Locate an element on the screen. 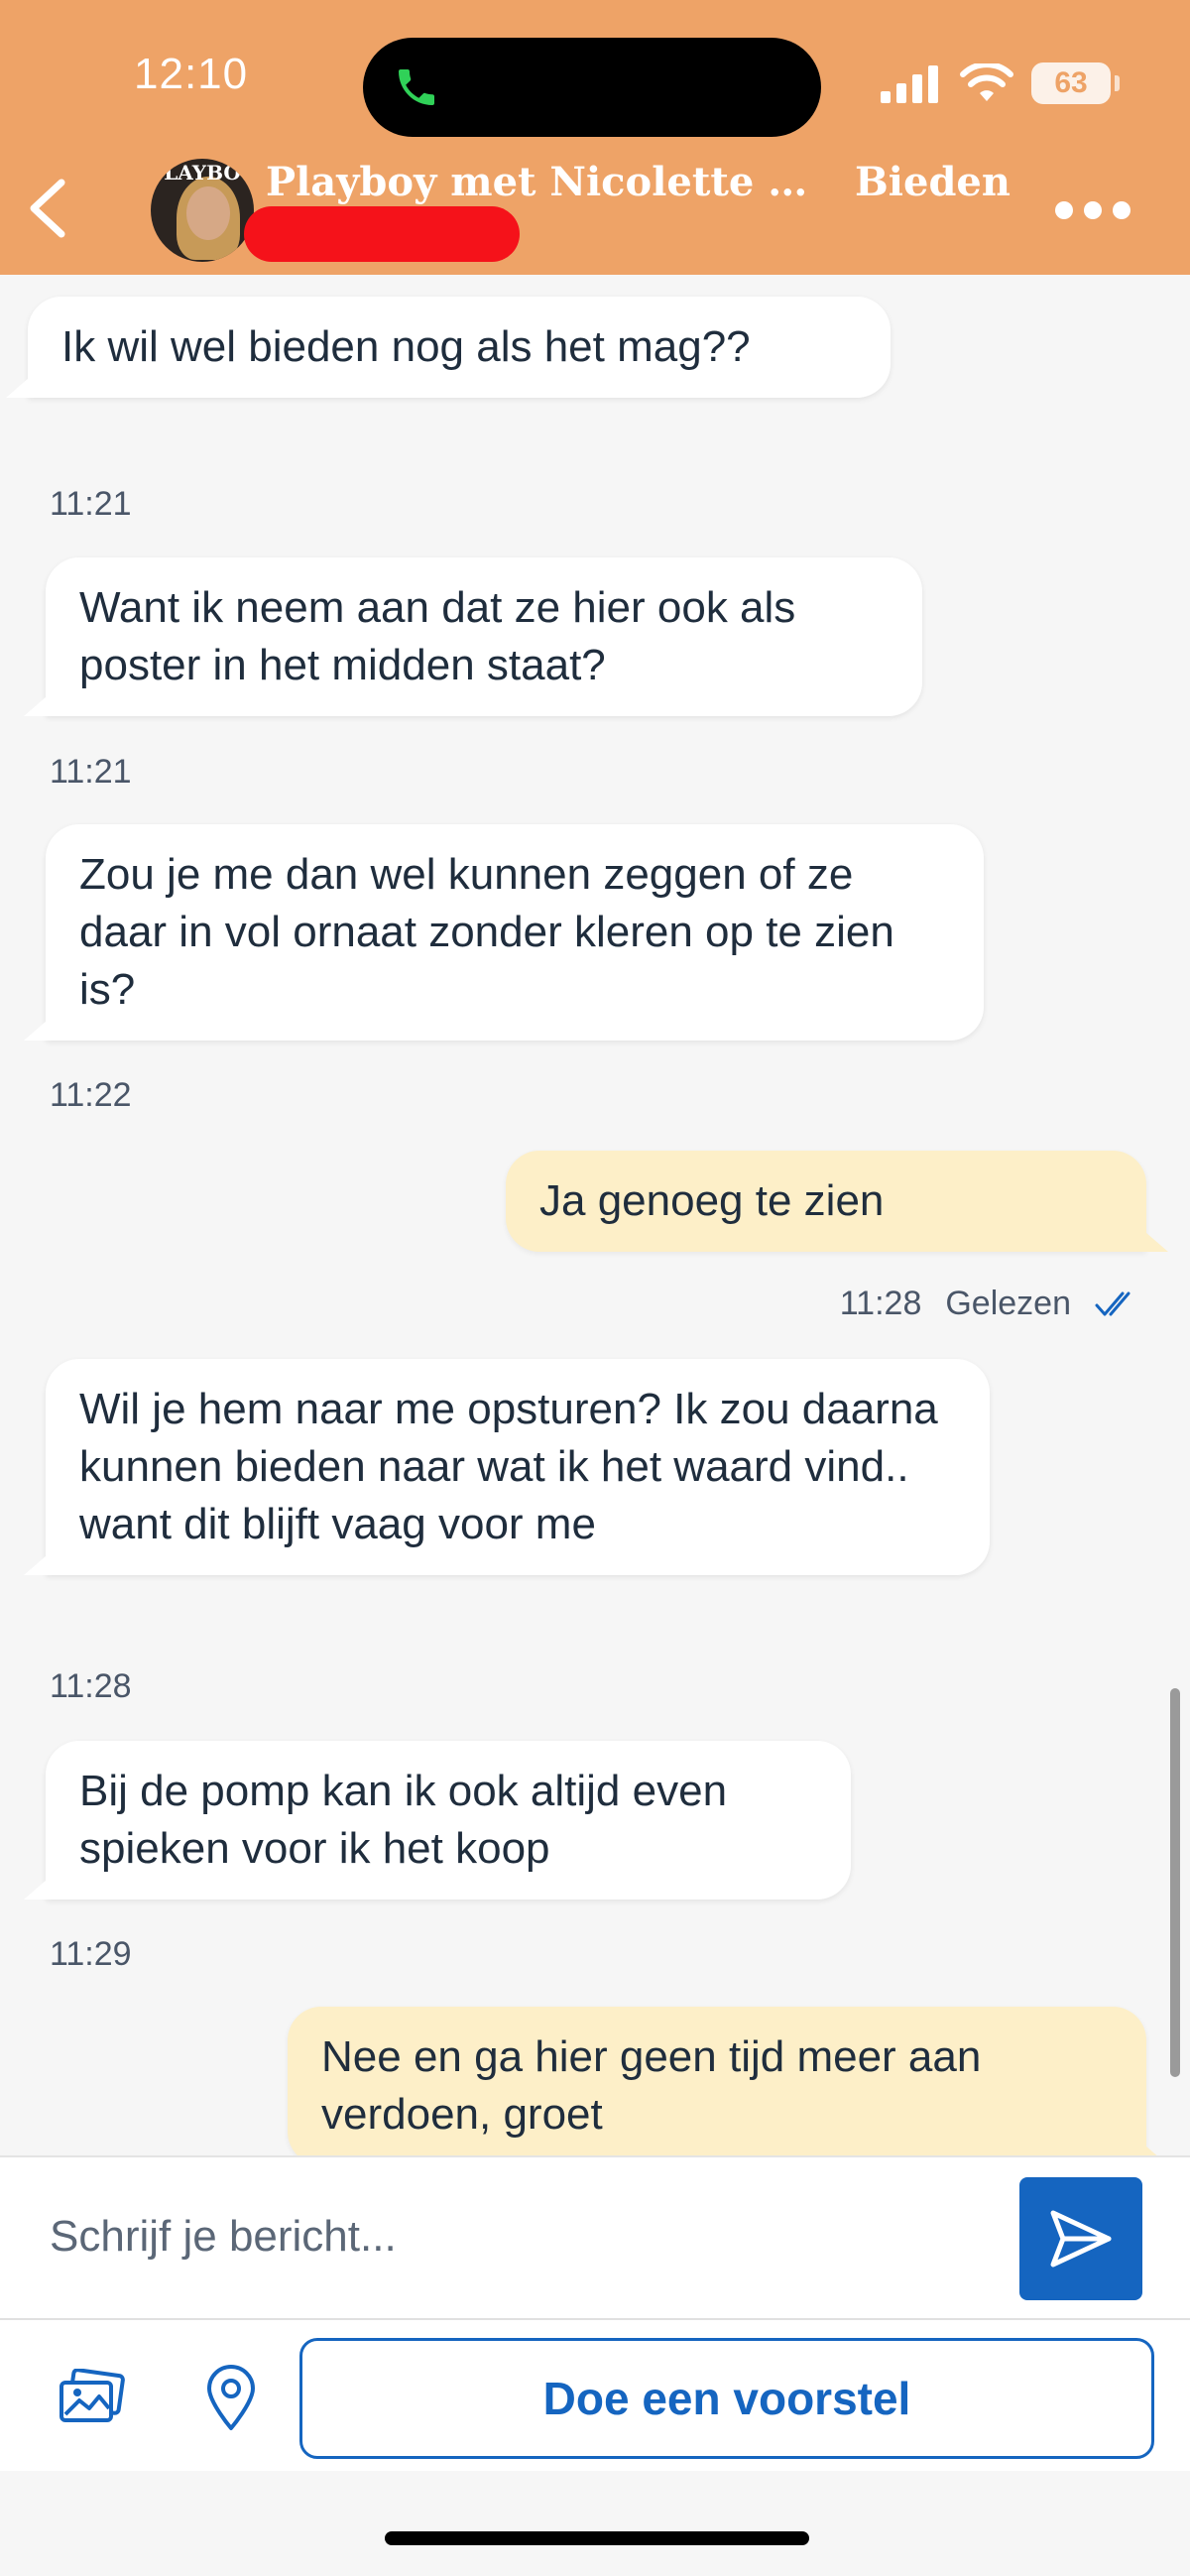  message-input is located at coordinates (516, 2236).